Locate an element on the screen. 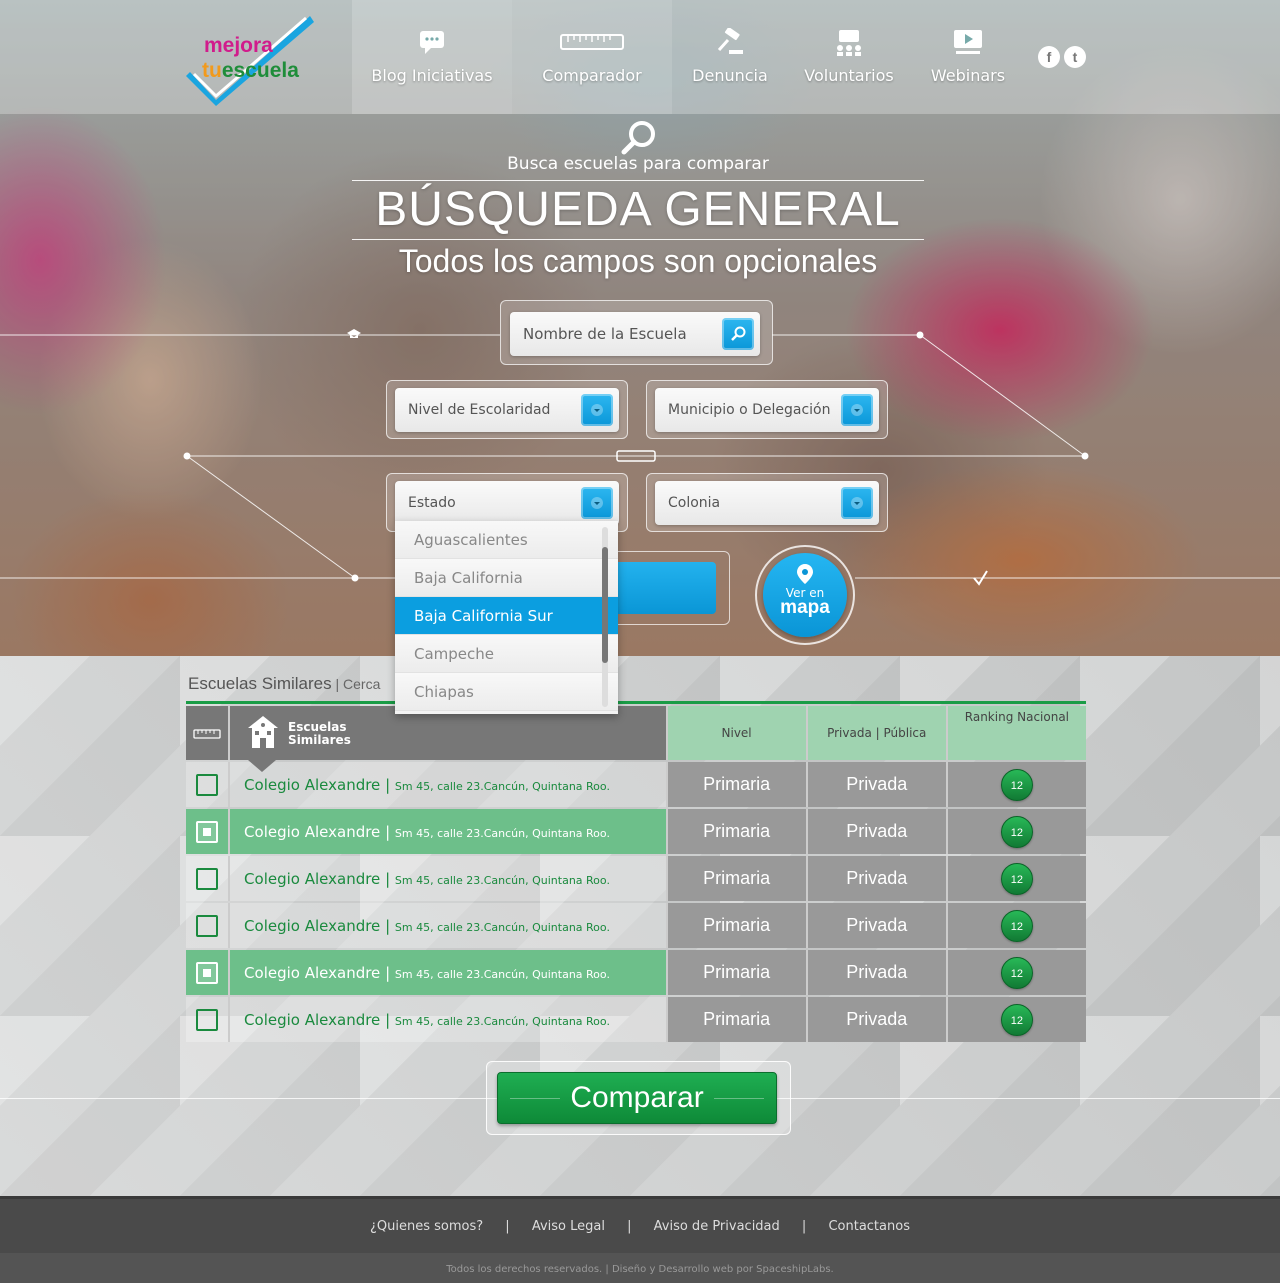 Image resolution: width=1280 pixels, height=1283 pixels. state-select: Estado is located at coordinates (507, 503).